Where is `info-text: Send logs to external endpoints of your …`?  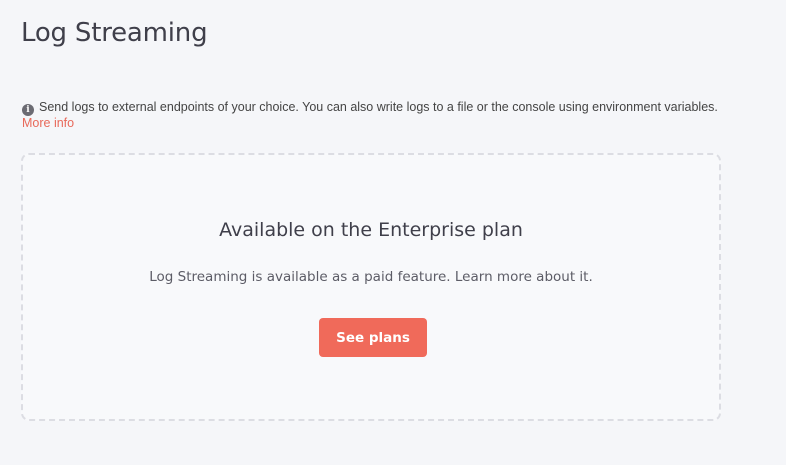
info-text: Send logs to external endpoints of your … is located at coordinates (378, 107).